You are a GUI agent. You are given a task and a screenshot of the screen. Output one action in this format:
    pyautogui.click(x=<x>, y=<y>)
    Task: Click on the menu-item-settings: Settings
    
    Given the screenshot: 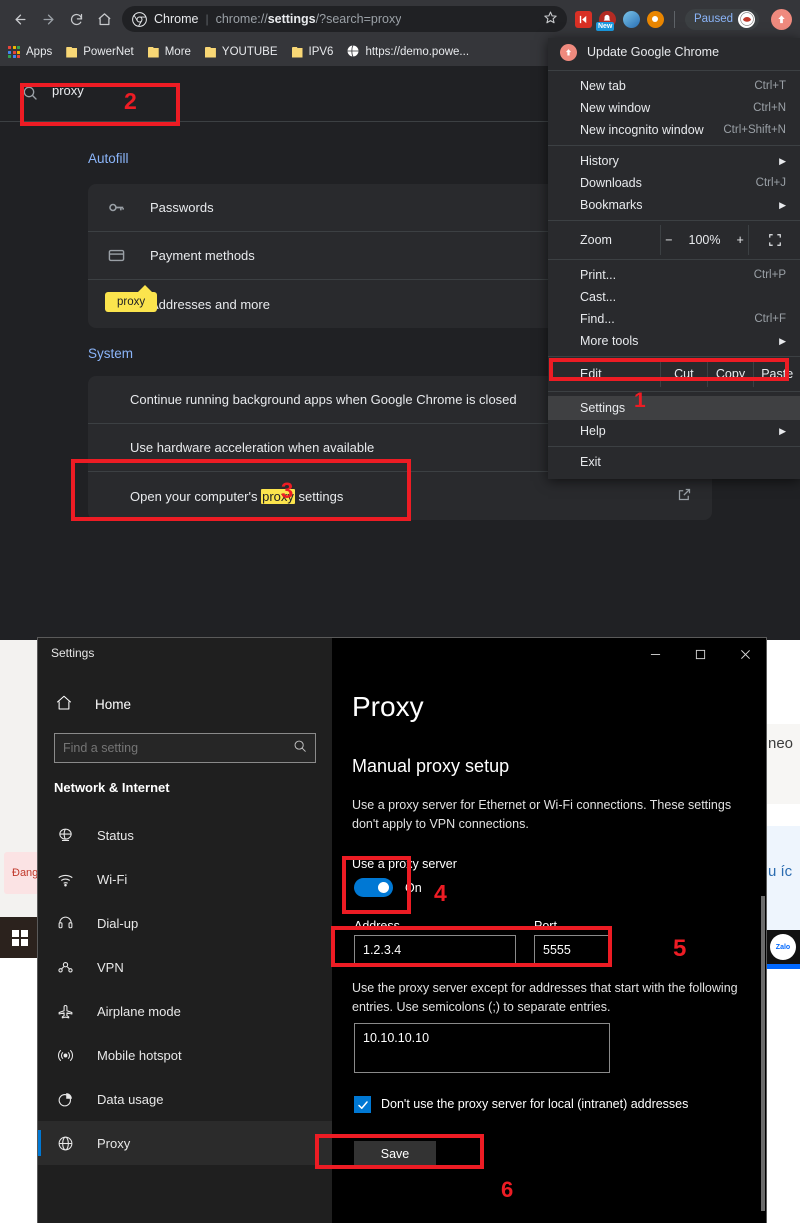 What is the action you would take?
    pyautogui.click(x=674, y=408)
    